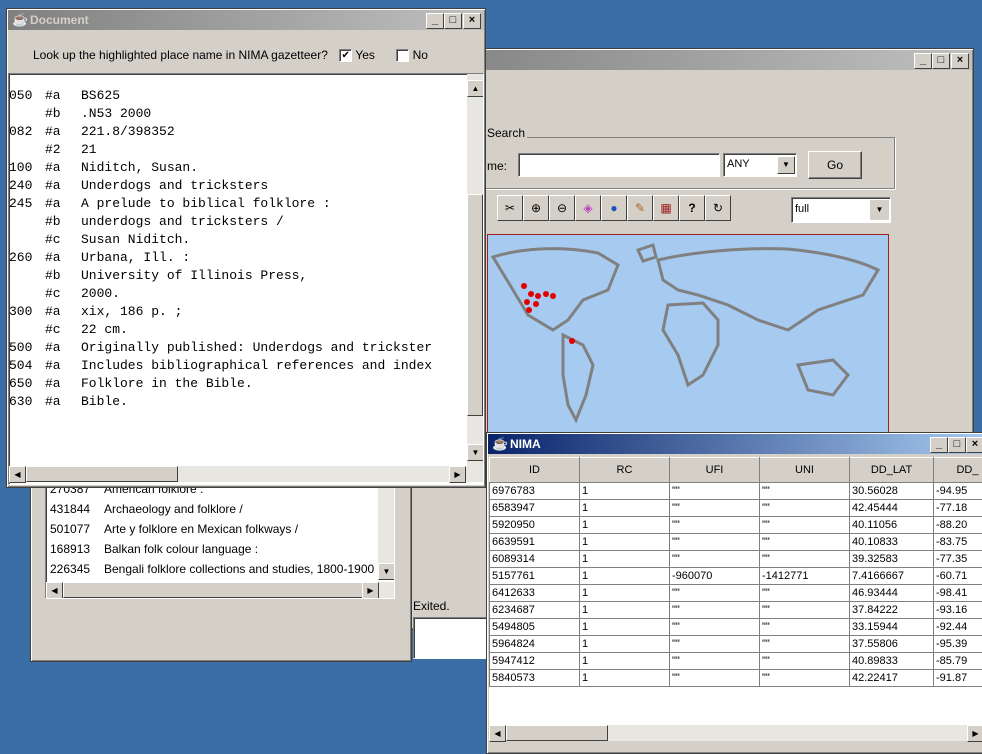  Describe the element at coordinates (431, 606) in the screenshot. I see `status-text: Exited.` at that location.